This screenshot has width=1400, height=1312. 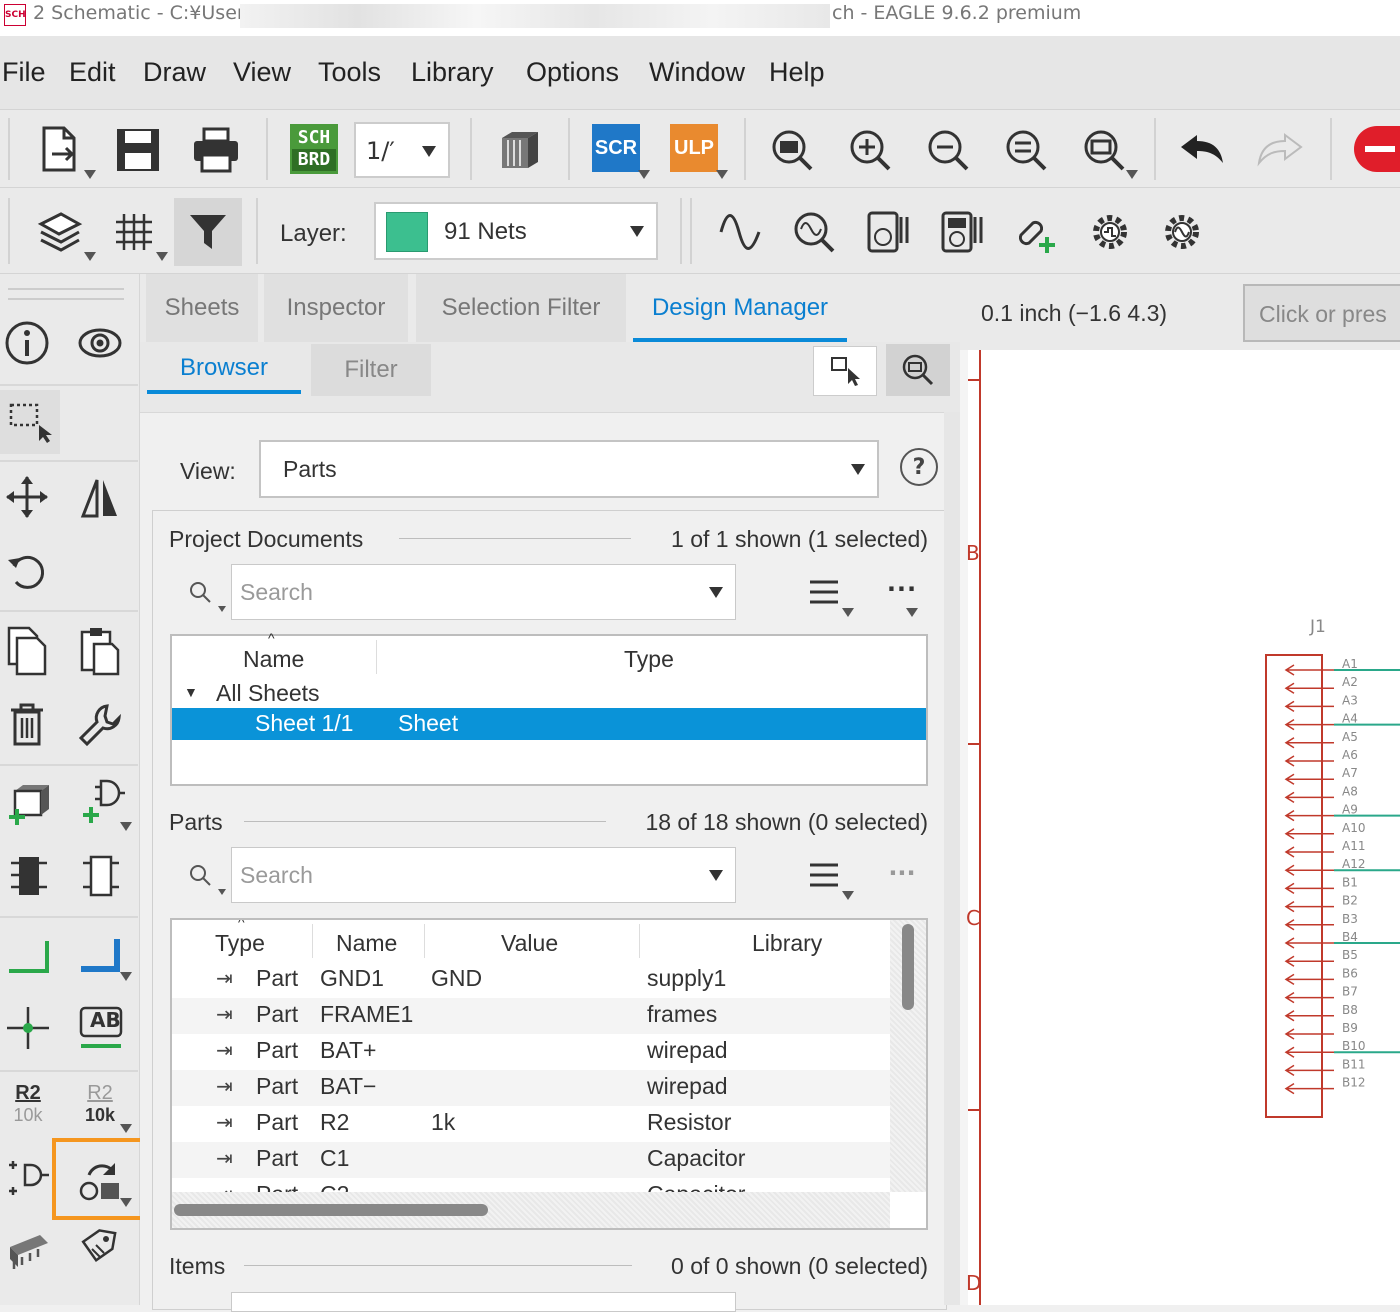 I want to click on subtab-browser: Browser, so click(x=224, y=372).